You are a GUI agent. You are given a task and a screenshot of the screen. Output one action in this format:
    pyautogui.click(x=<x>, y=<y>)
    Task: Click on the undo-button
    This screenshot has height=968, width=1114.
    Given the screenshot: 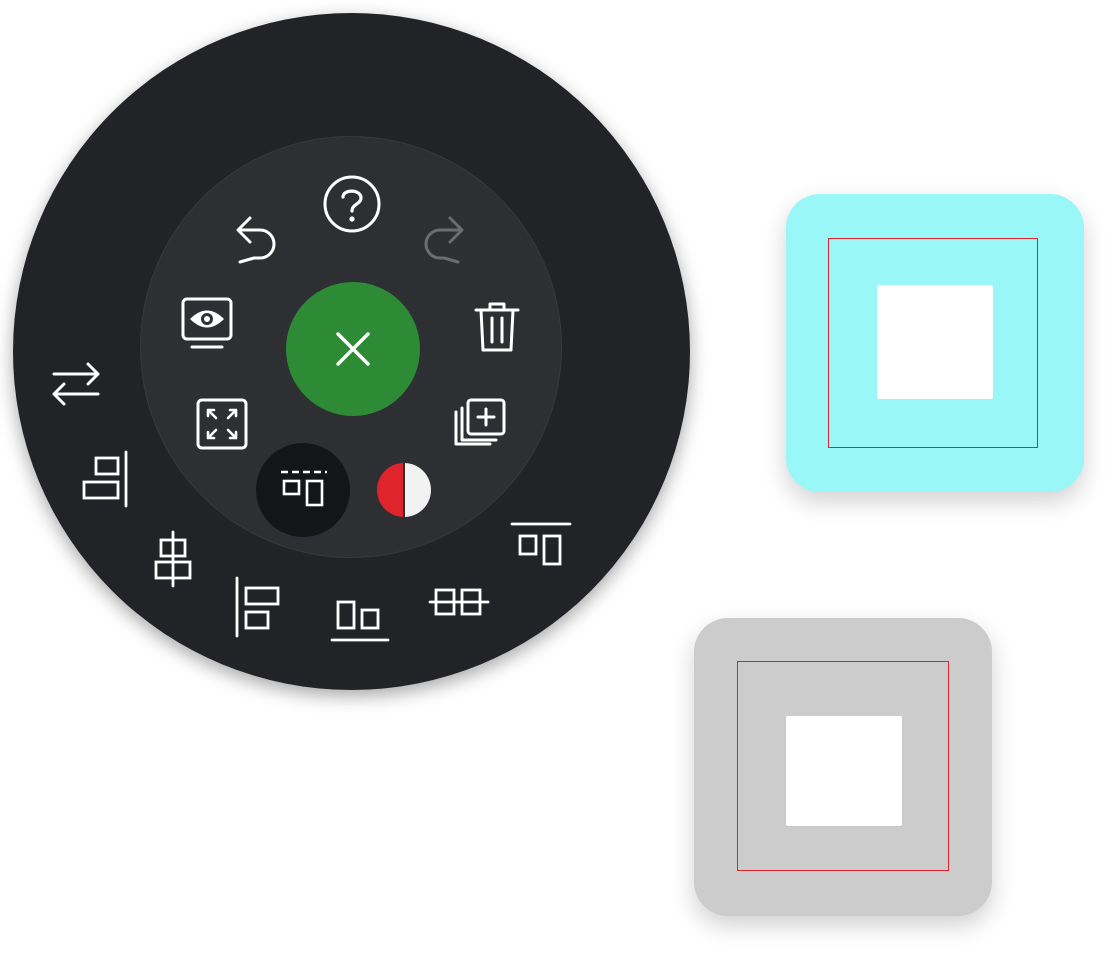 What is the action you would take?
    pyautogui.click(x=256, y=236)
    